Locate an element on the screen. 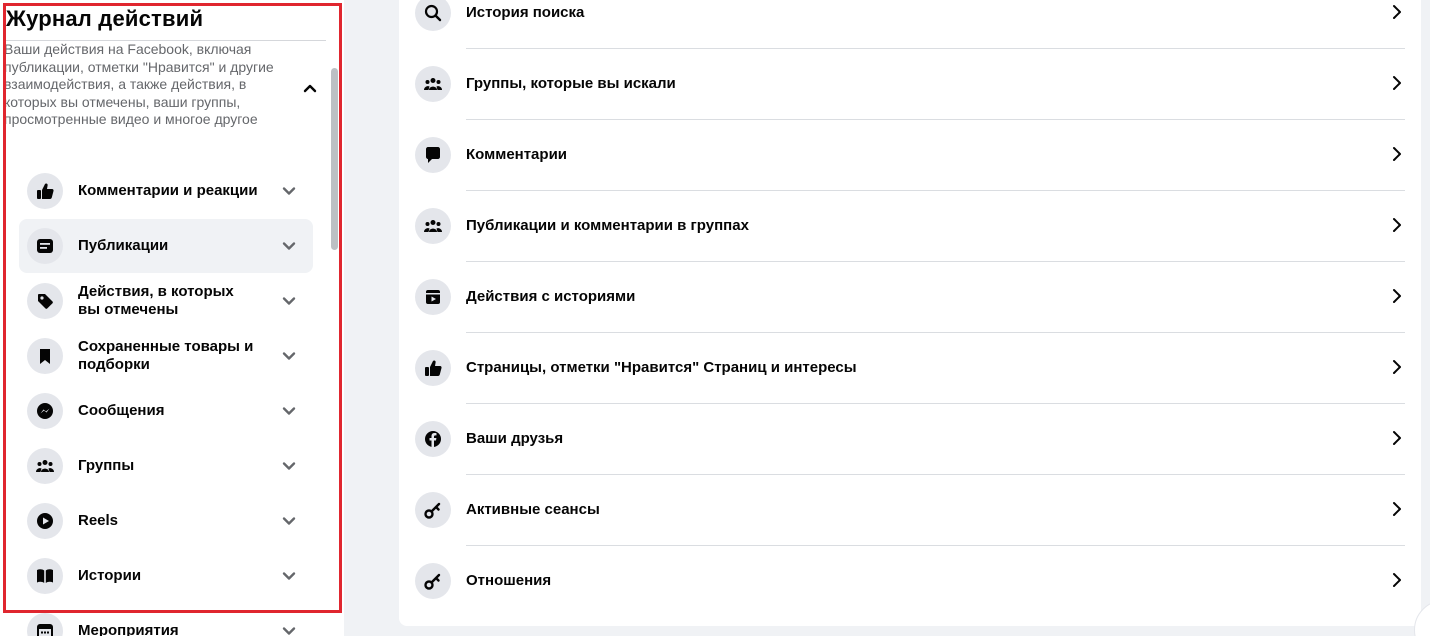  sidebar-item-label: Сохраненные товары и подборки is located at coordinates (166, 355).